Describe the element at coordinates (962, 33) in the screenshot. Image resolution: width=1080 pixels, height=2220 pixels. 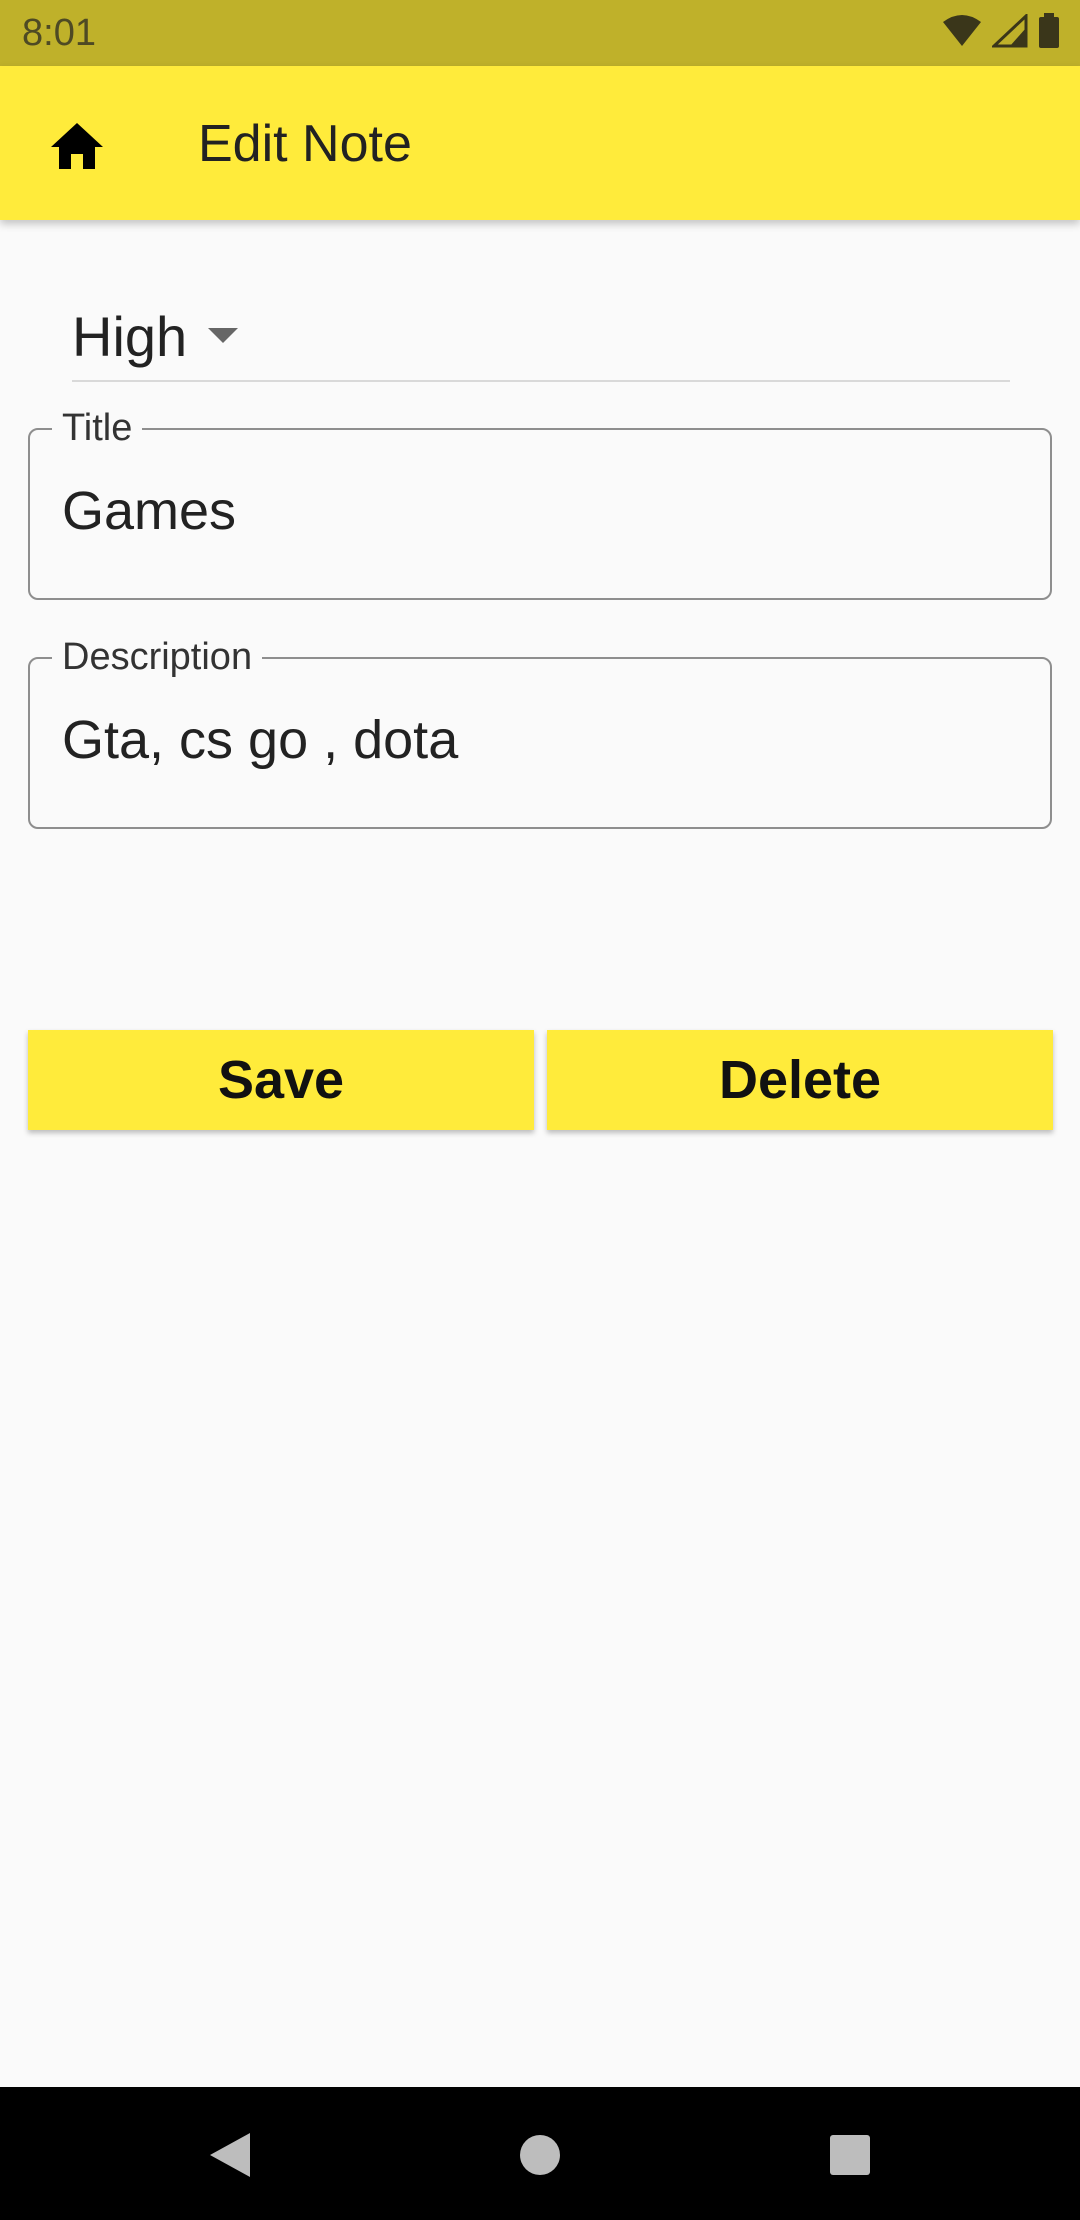
I see `wifi-icon` at that location.